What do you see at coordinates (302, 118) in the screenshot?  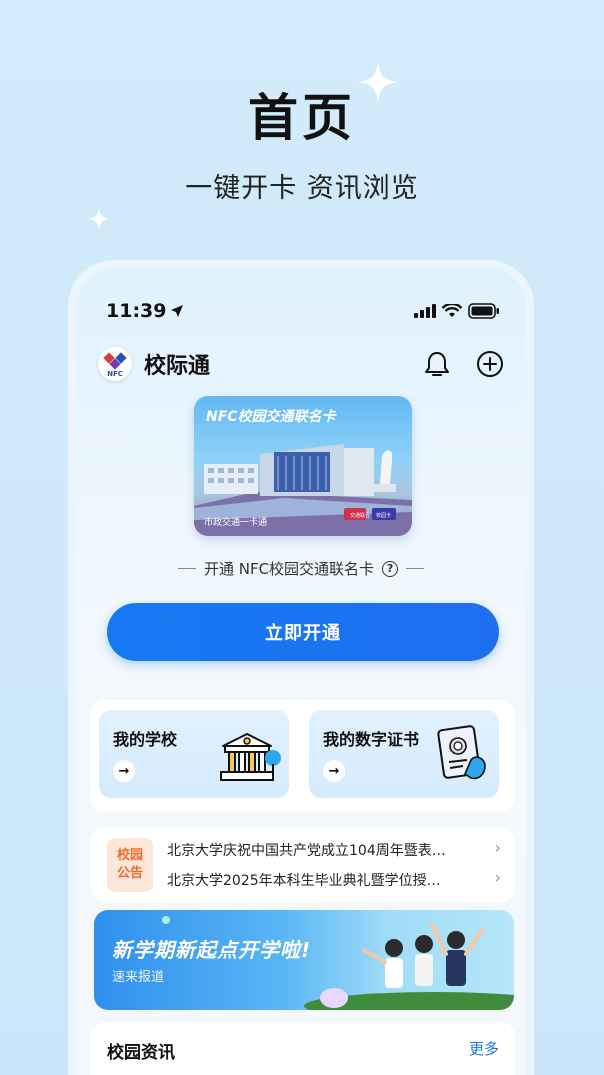 I see `hero-title: 首页` at bounding box center [302, 118].